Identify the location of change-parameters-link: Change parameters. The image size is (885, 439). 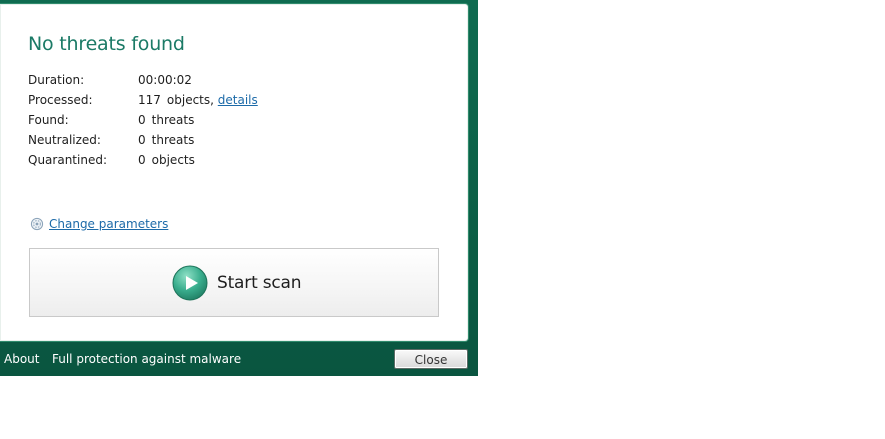
(108, 224).